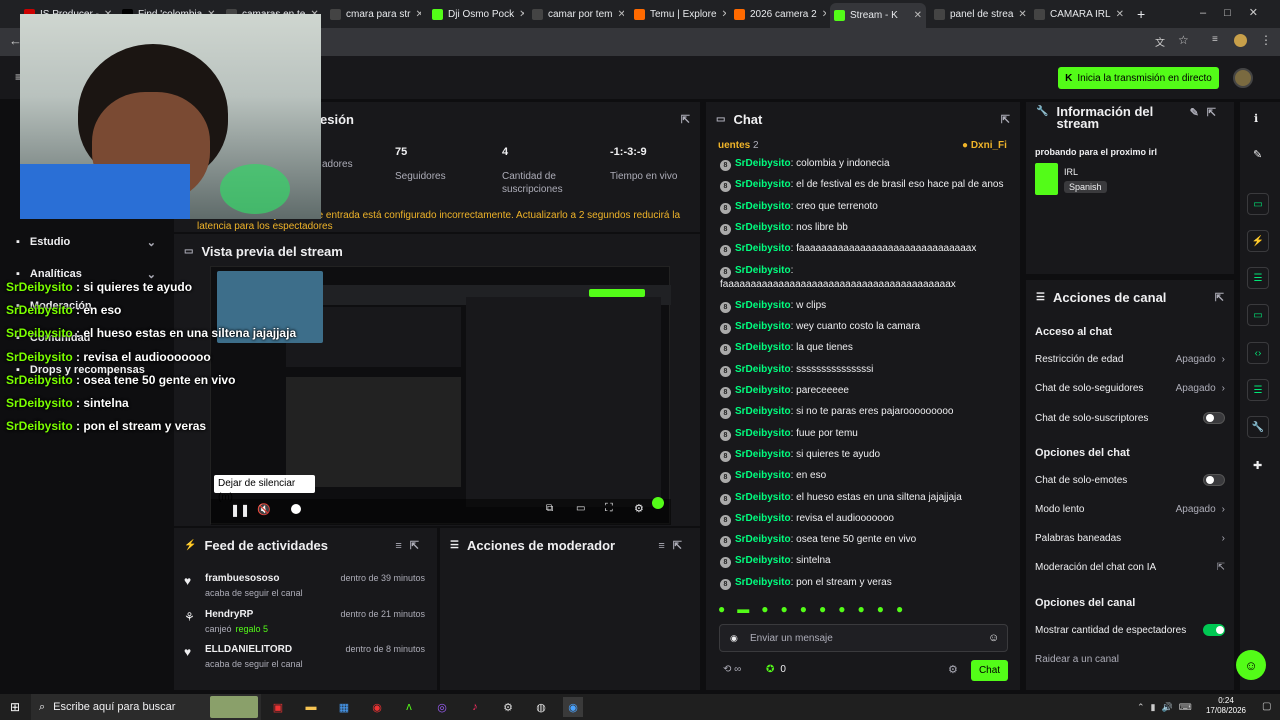 The image size is (1280, 720). Describe the element at coordinates (409, 707) in the screenshot. I see `kick-icon: ʌ` at that location.